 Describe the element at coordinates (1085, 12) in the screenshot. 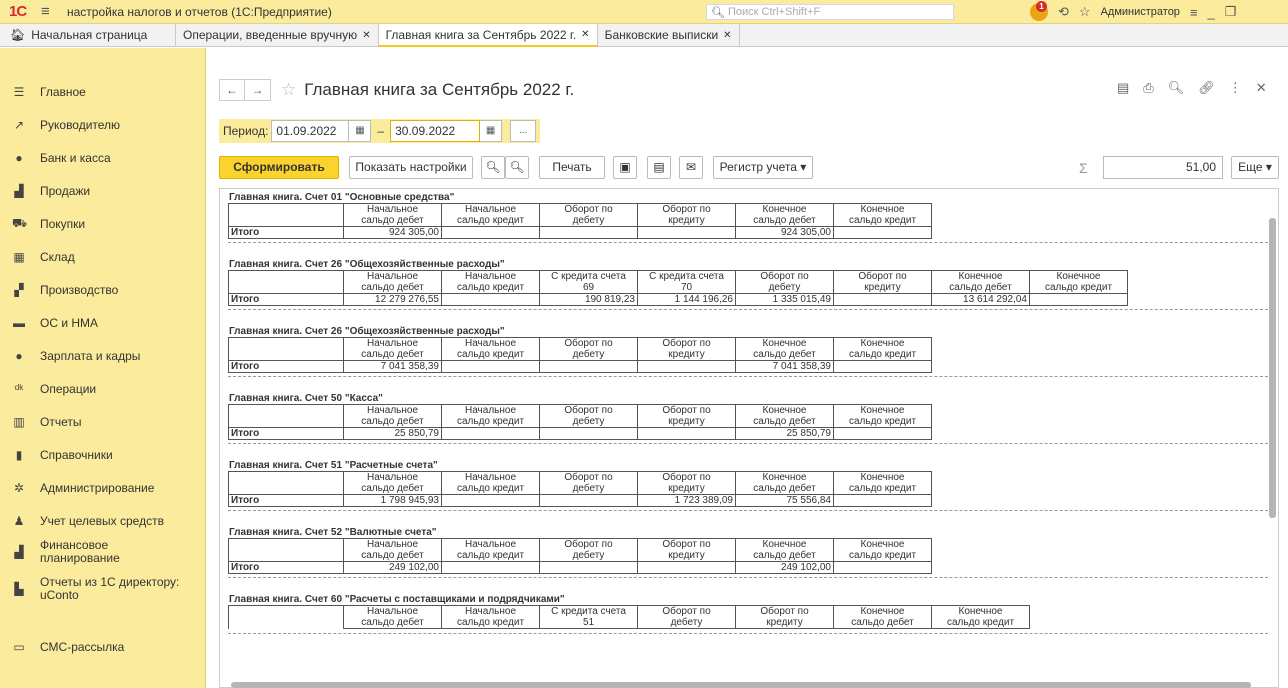

I see `favorites-icon: ☆` at that location.